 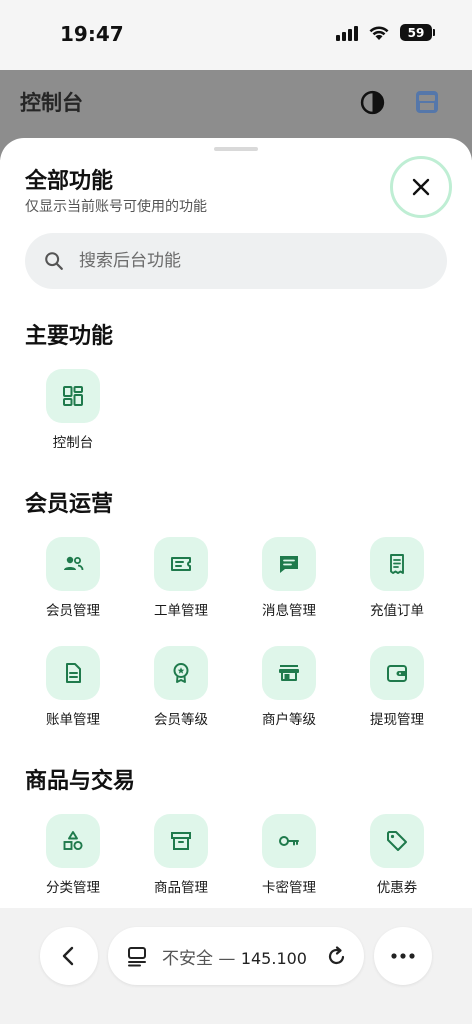 I want to click on category-icon, so click(x=73, y=841).